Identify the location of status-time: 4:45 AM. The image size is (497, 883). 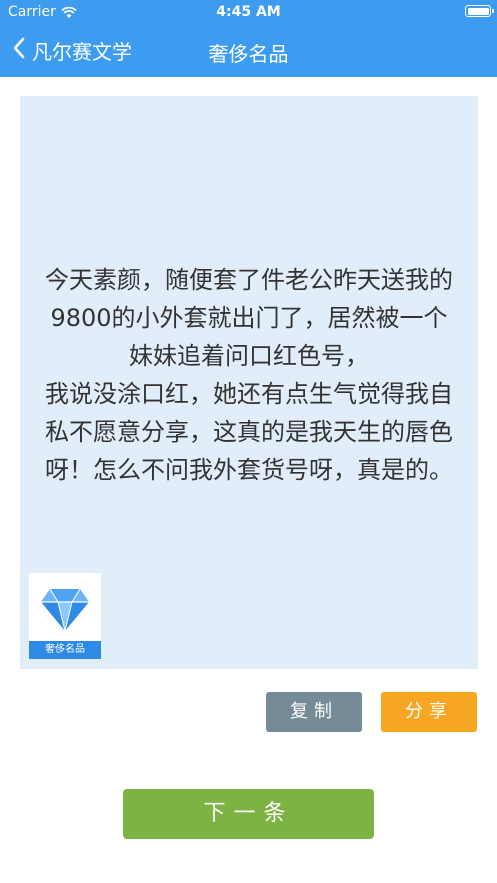
(248, 12).